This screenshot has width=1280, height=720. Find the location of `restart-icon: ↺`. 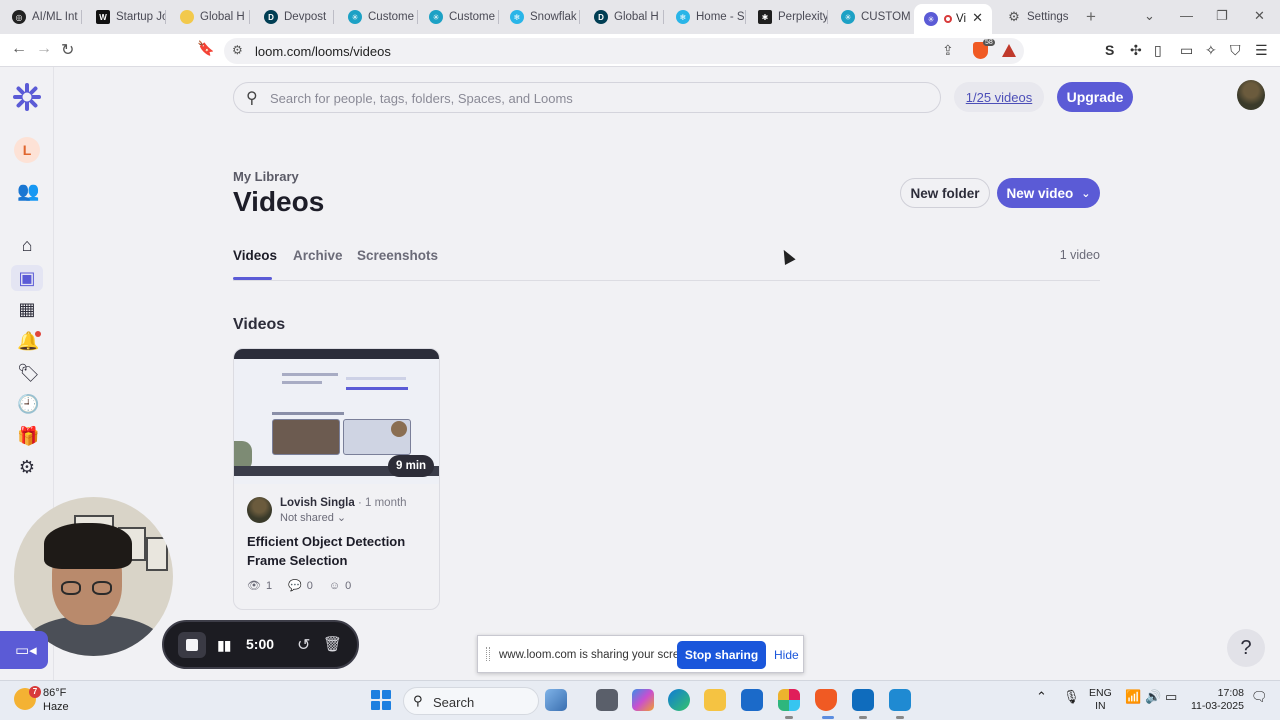

restart-icon: ↺ is located at coordinates (303, 645).